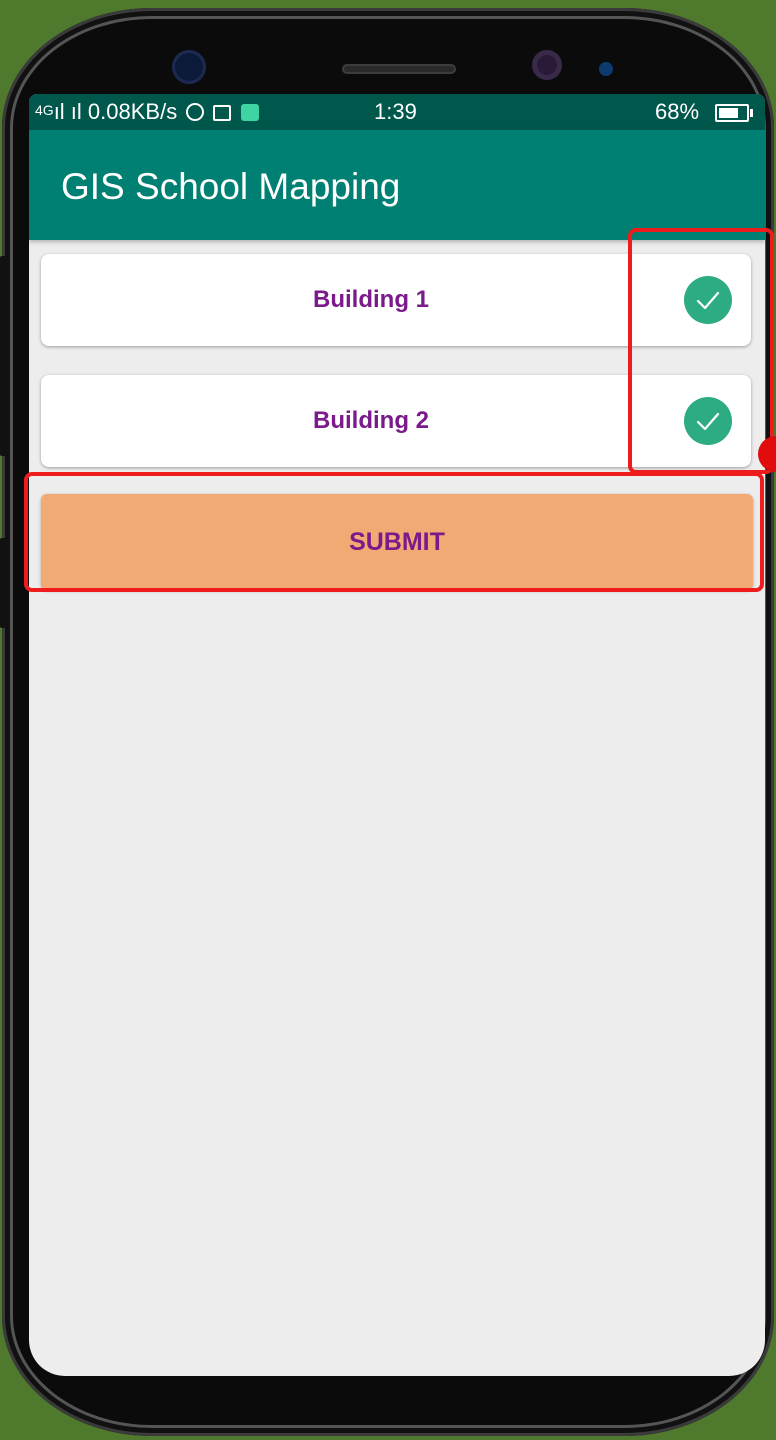  I want to click on app-notification-icon, so click(249, 112).